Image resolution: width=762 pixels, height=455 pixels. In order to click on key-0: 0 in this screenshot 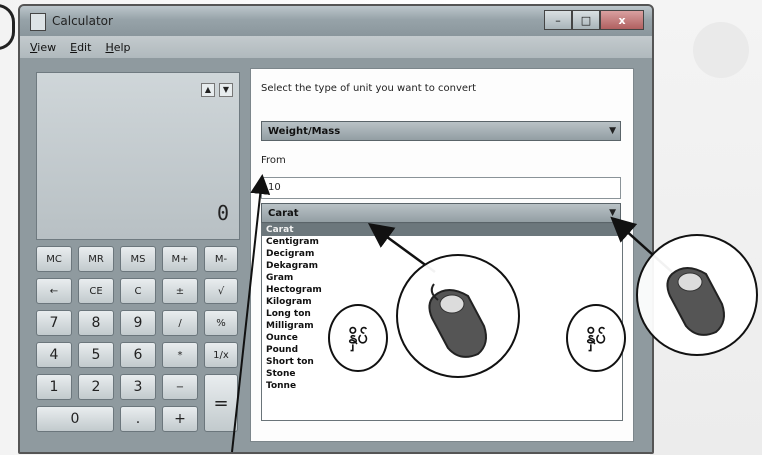, I will do `click(75, 419)`.